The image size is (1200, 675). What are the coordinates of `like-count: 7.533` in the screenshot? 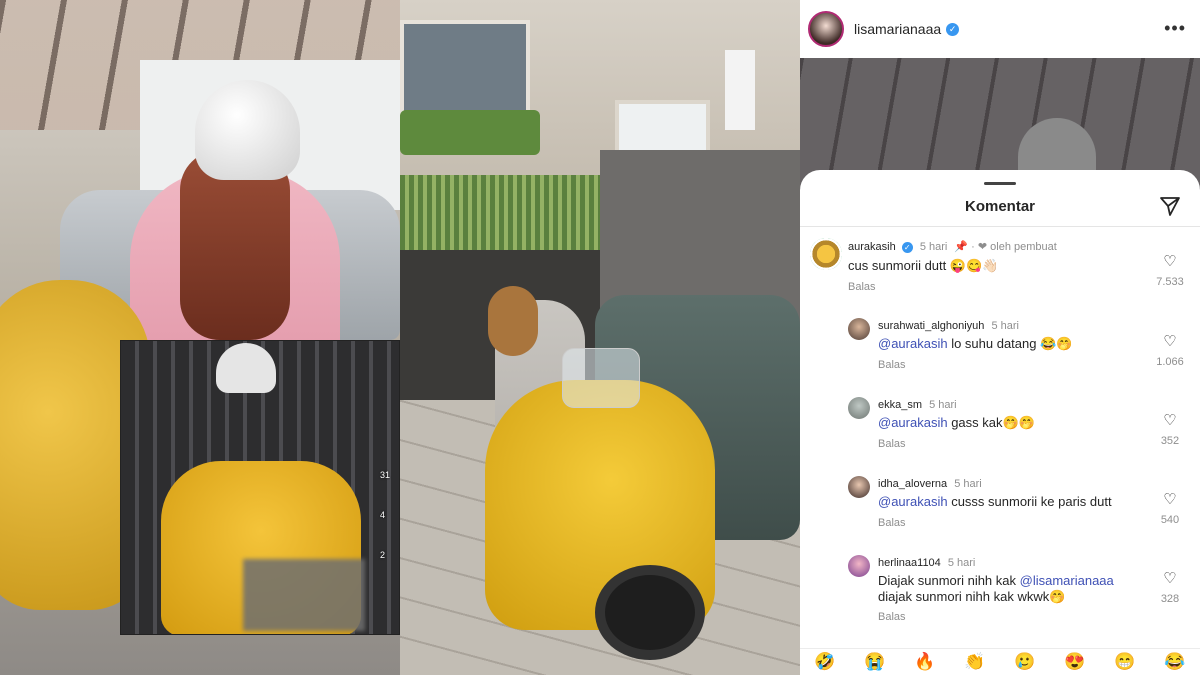 It's located at (1170, 282).